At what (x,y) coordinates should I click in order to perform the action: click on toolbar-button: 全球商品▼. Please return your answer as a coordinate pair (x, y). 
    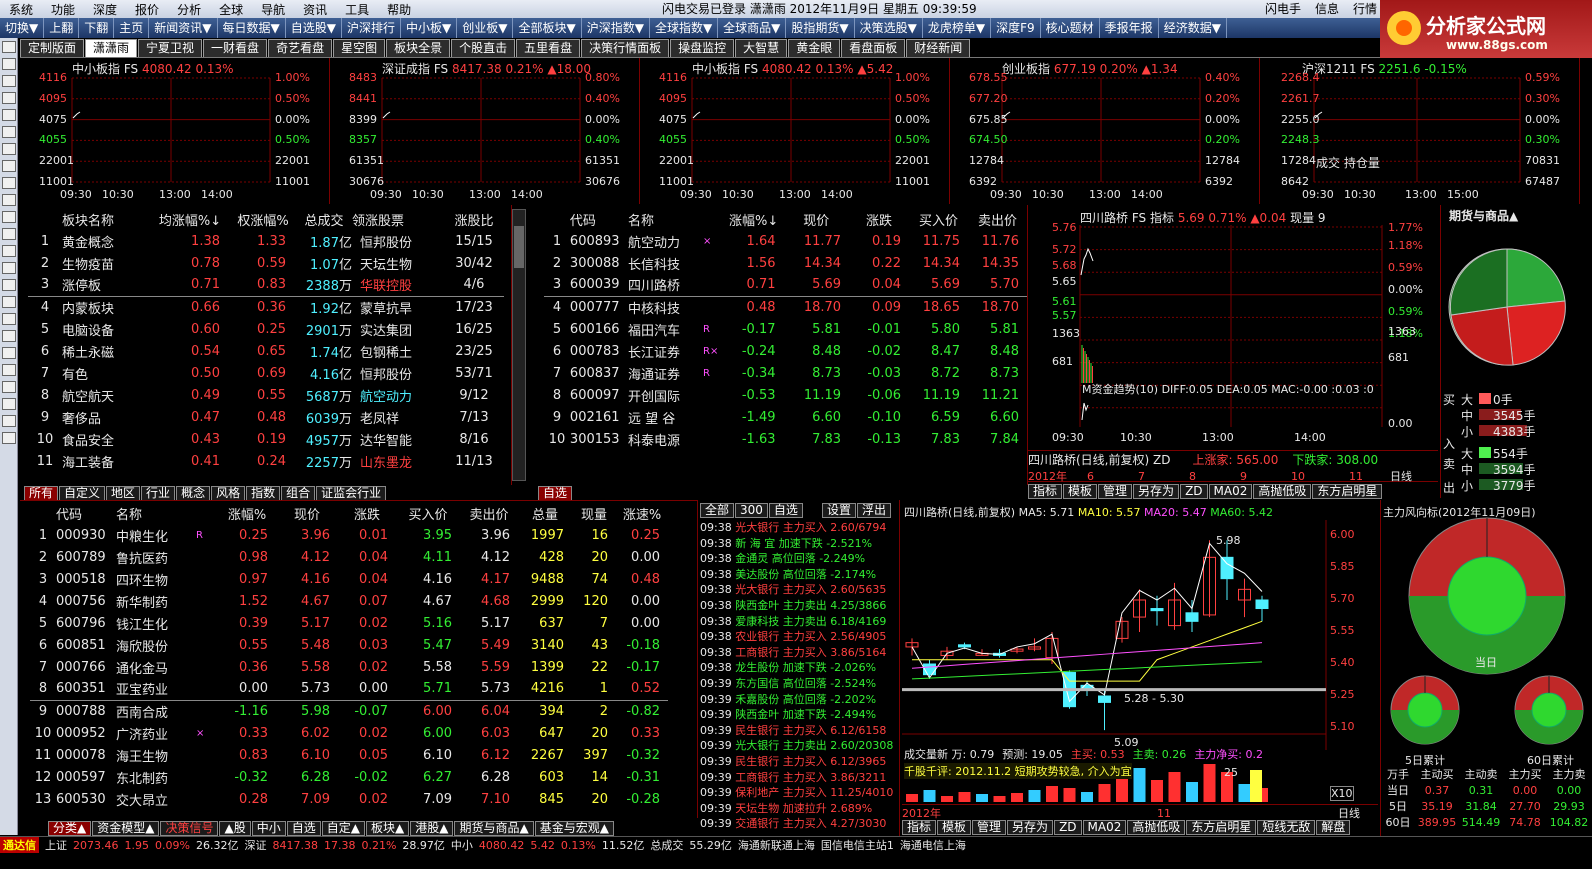
    Looking at the image, I should click on (752, 28).